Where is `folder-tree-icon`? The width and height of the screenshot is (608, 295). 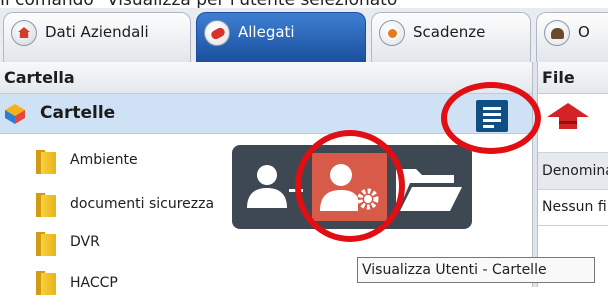
folder-tree-icon is located at coordinates (15, 114).